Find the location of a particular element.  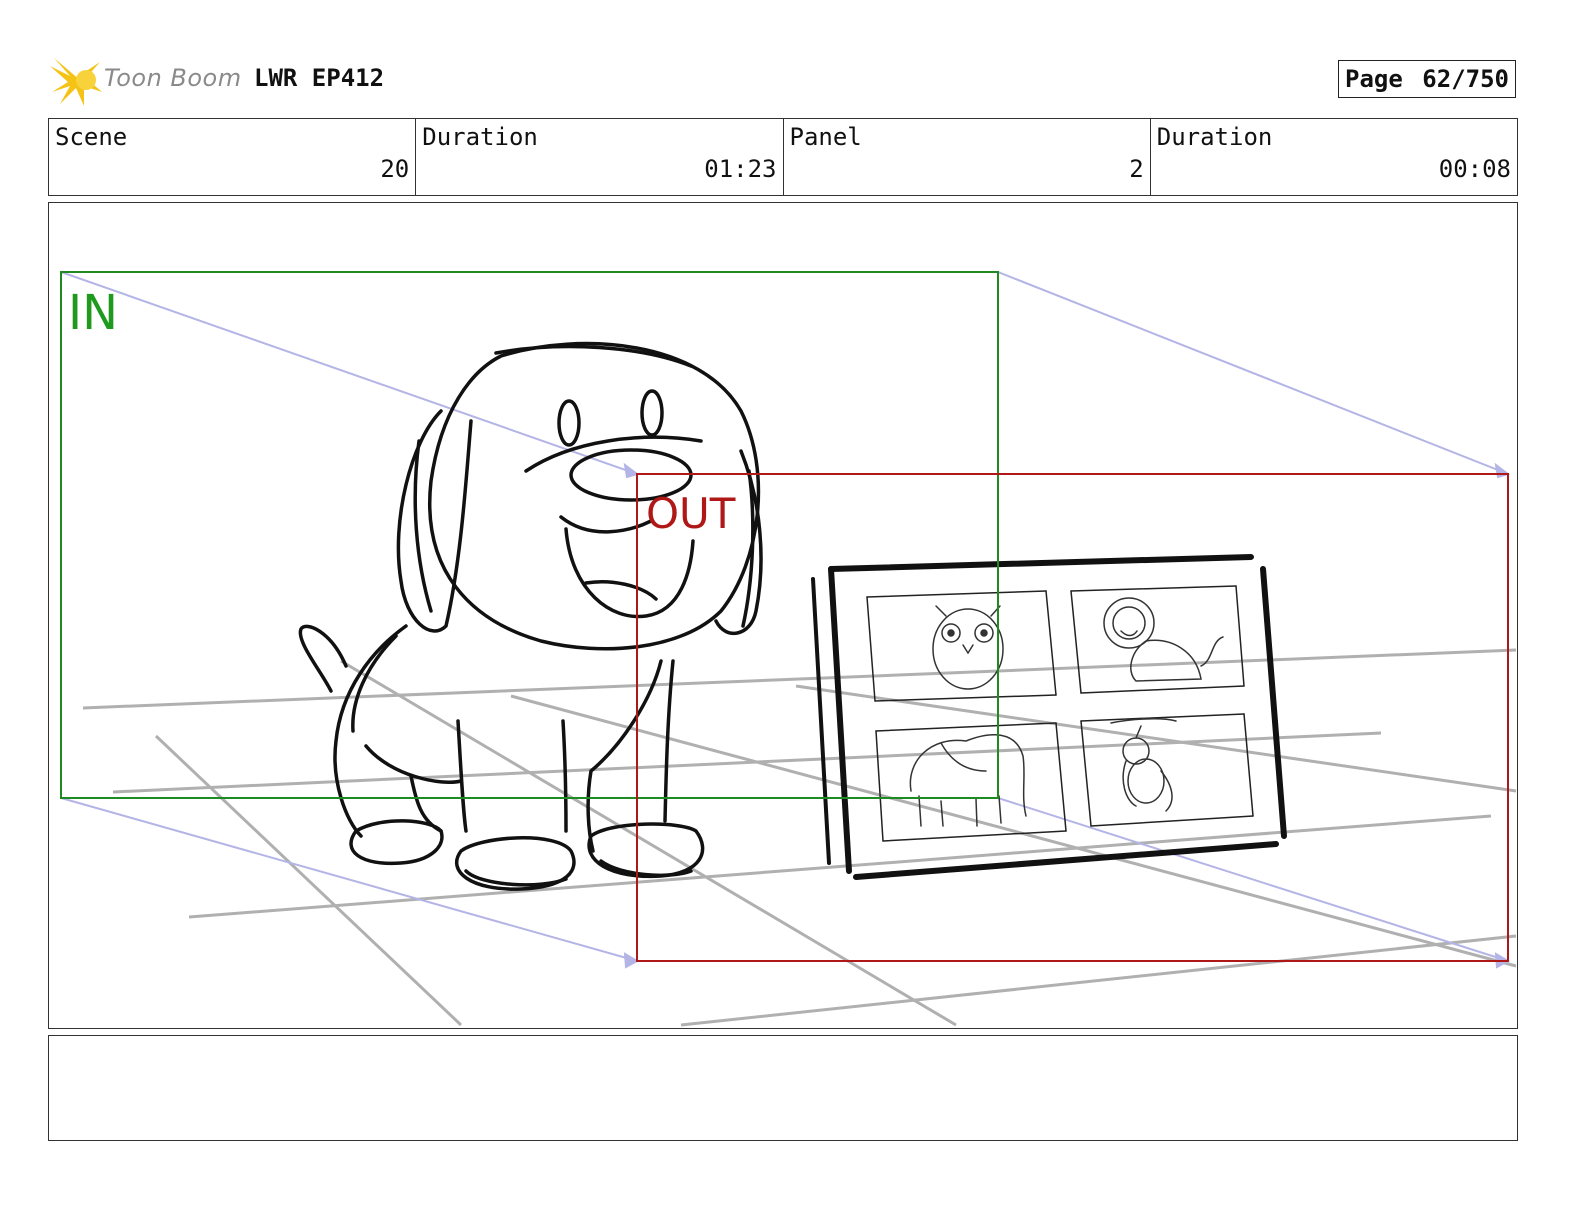

panel-value: 2 is located at coordinates (1136, 169).